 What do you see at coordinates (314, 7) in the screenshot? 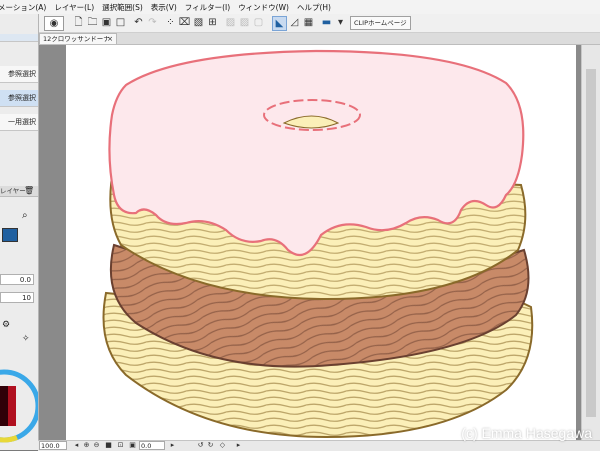
I see `menu-help: ヘルプ(H)` at bounding box center [314, 7].